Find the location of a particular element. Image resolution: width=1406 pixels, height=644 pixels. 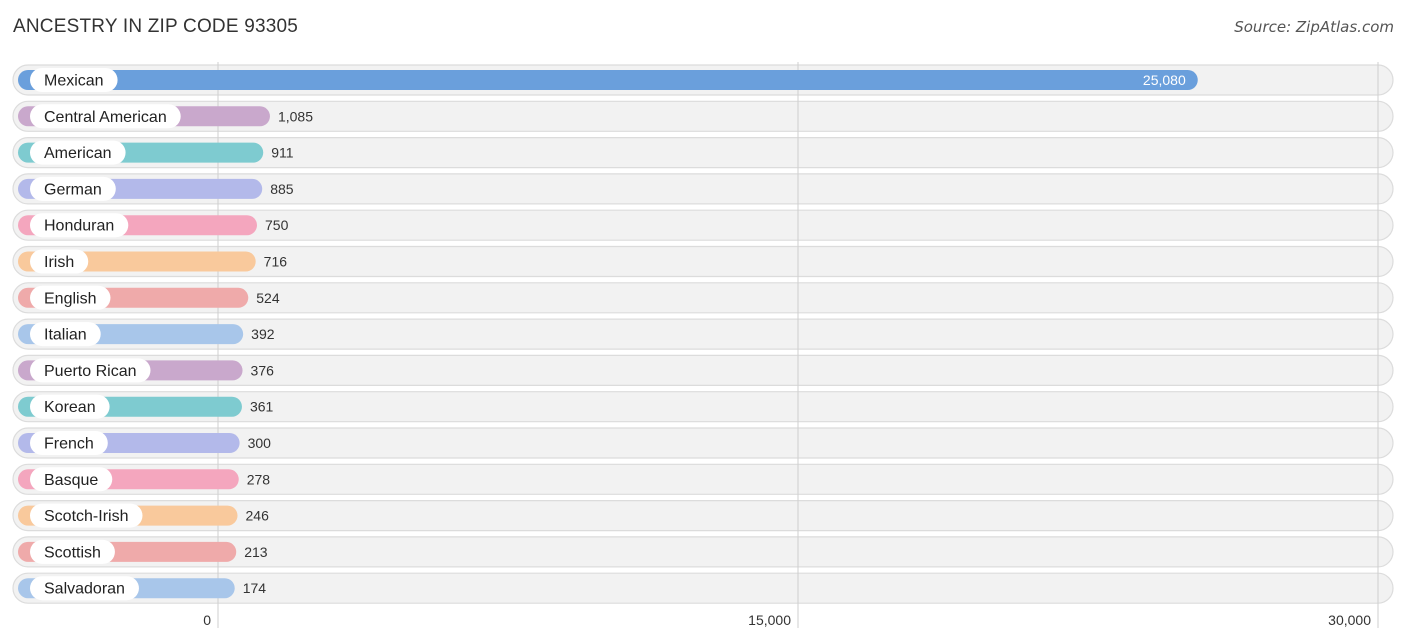

value-label: 246 is located at coordinates (258, 516).